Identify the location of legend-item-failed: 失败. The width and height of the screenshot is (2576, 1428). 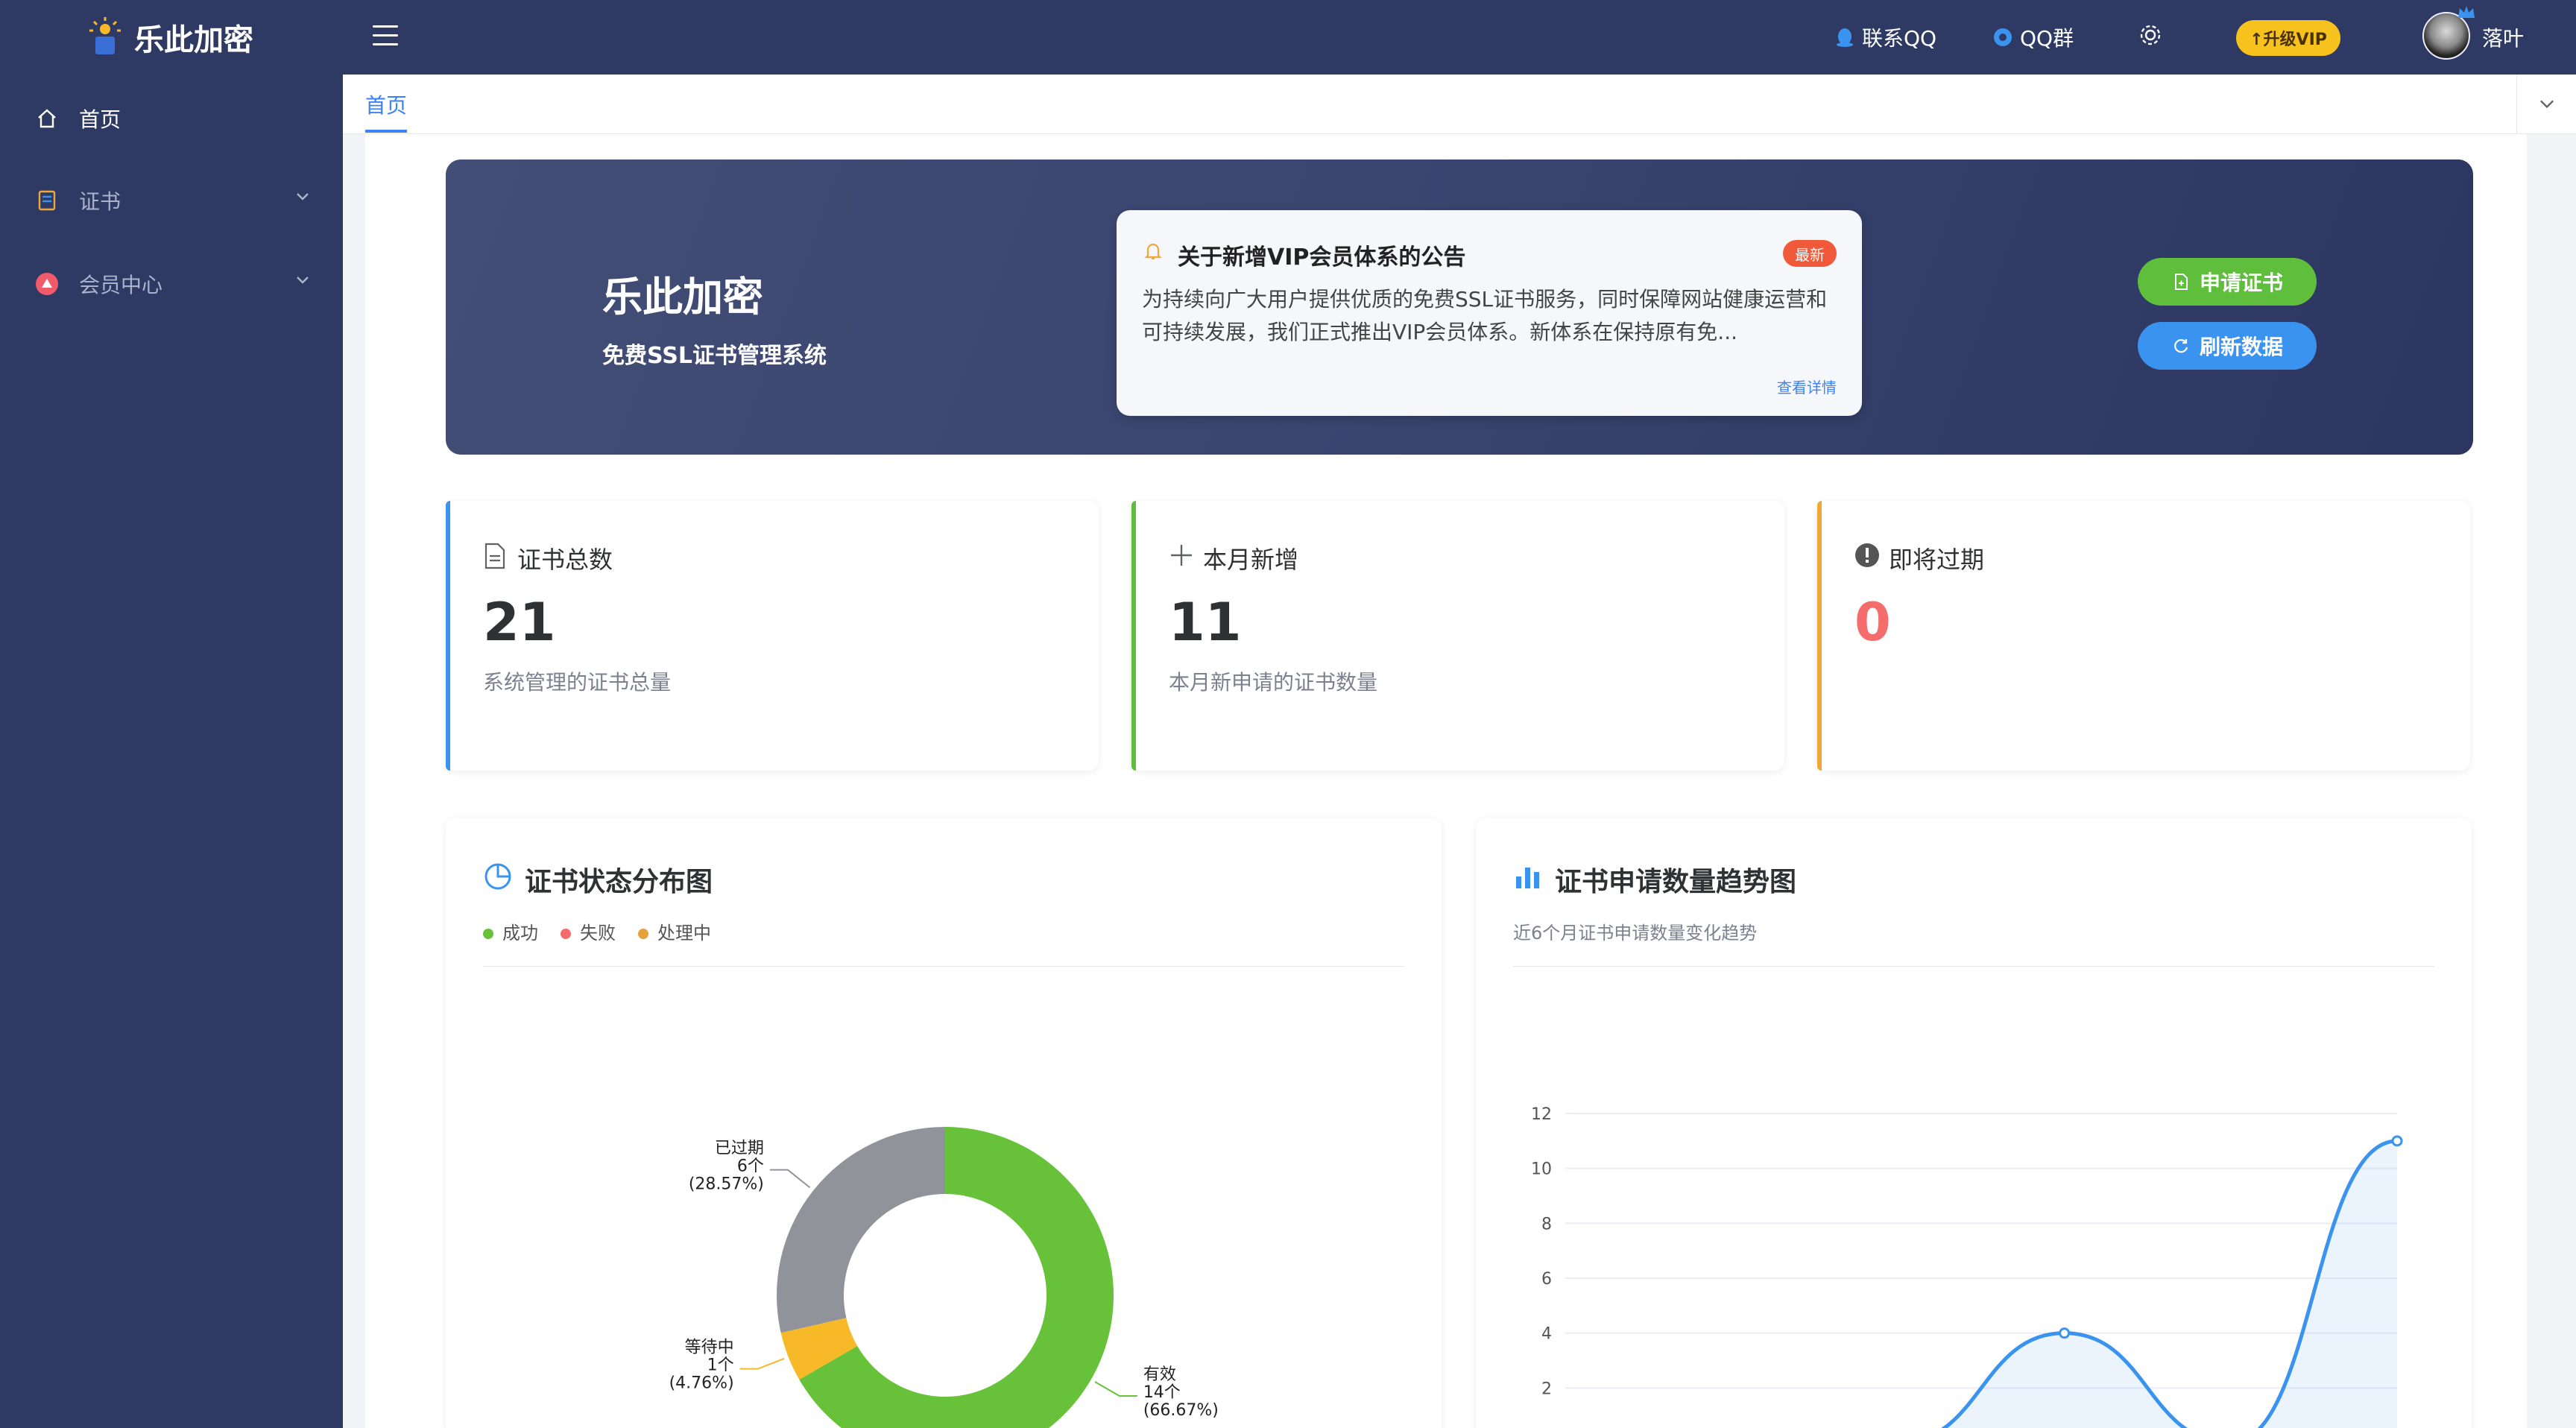
(588, 931).